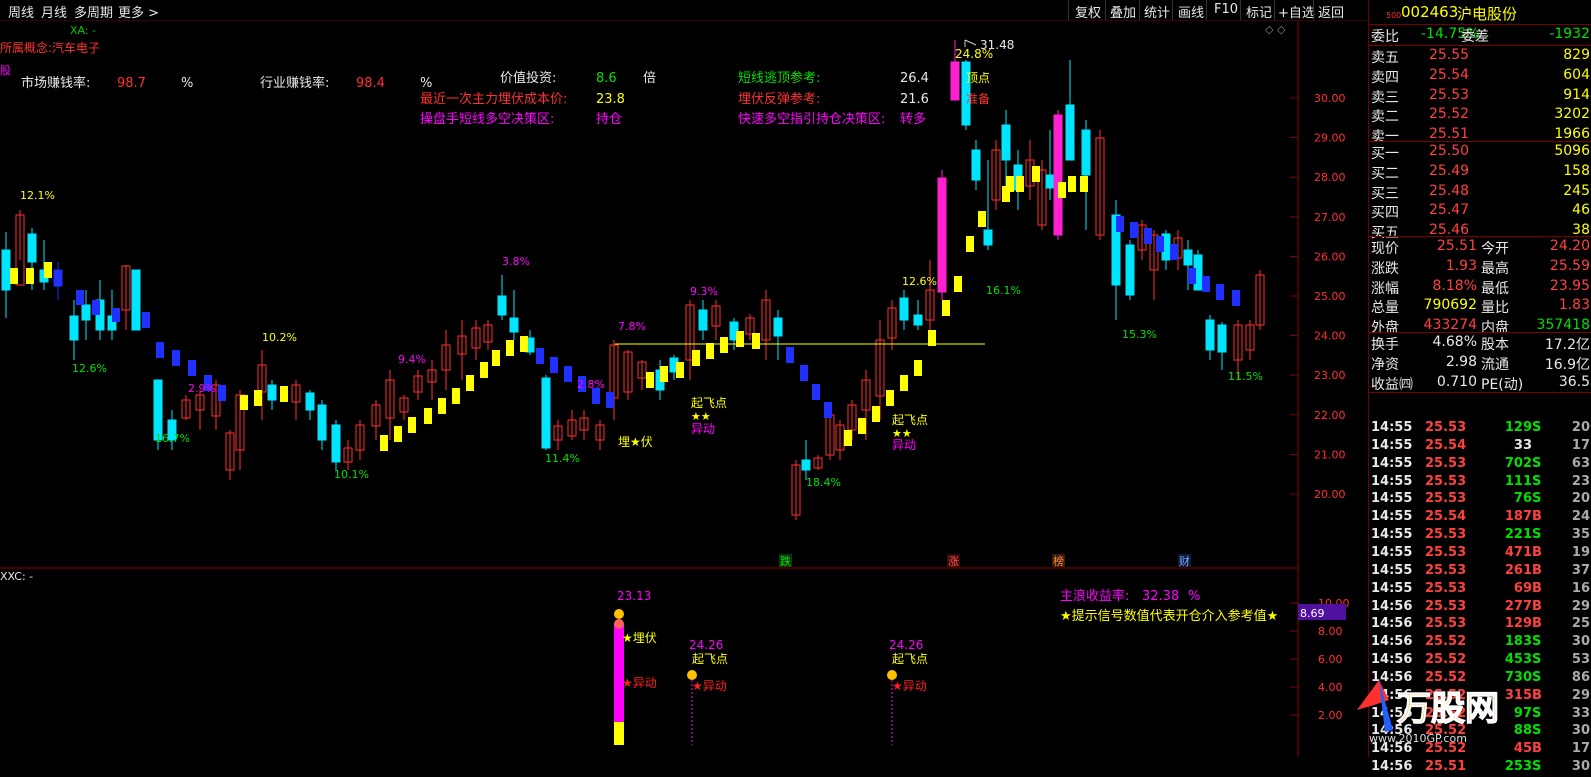  I want to click on signal-move-2: 异动, so click(904, 445).